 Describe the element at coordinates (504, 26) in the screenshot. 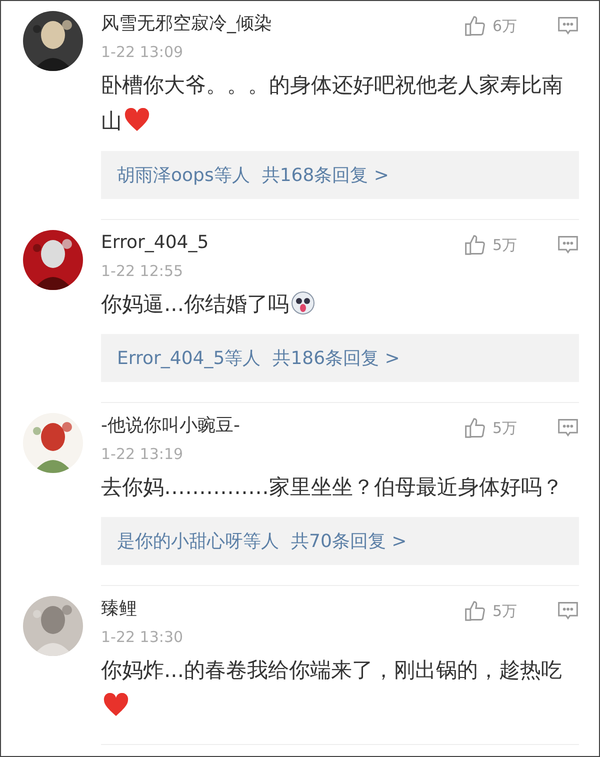

I see `like-count: 6万` at that location.